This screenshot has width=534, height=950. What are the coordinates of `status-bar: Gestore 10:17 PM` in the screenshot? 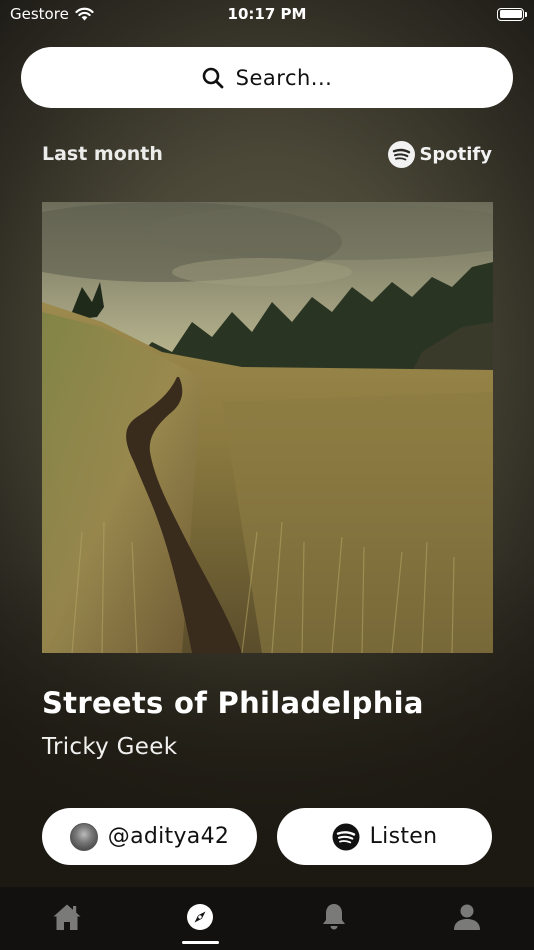 It's located at (267, 14).